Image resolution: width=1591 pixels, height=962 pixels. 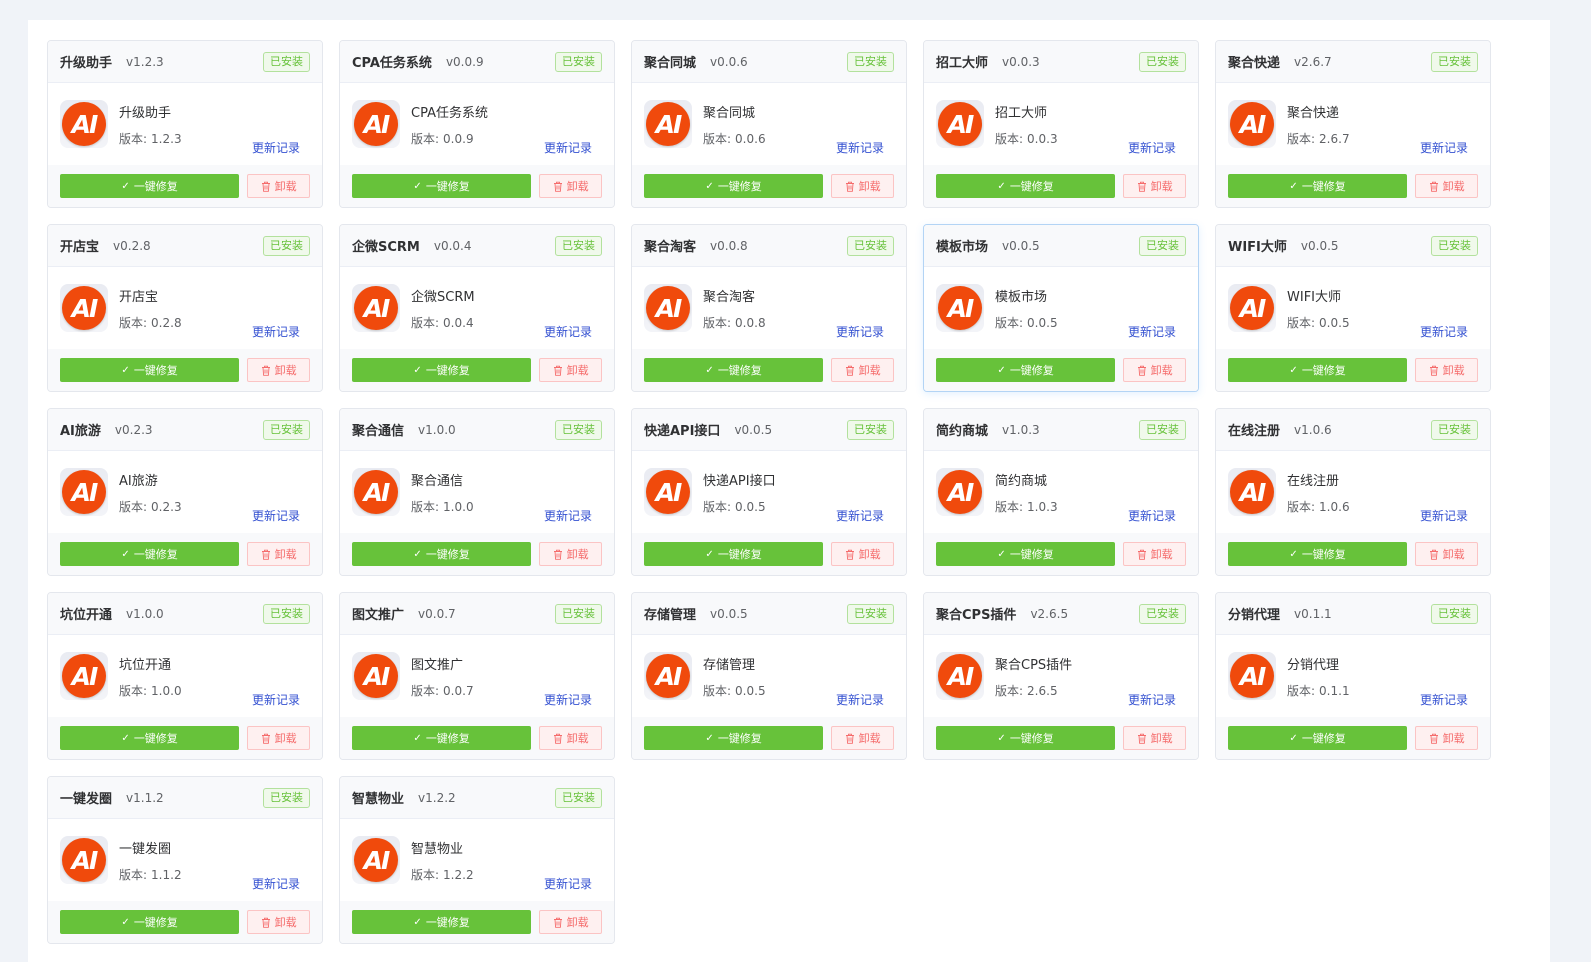 I want to click on version-value: 0.2.8, so click(x=166, y=322).